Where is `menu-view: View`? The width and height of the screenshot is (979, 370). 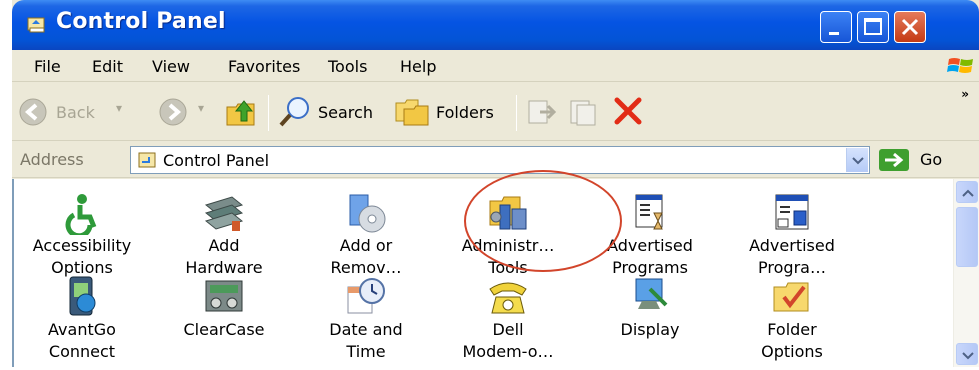 menu-view: View is located at coordinates (171, 66).